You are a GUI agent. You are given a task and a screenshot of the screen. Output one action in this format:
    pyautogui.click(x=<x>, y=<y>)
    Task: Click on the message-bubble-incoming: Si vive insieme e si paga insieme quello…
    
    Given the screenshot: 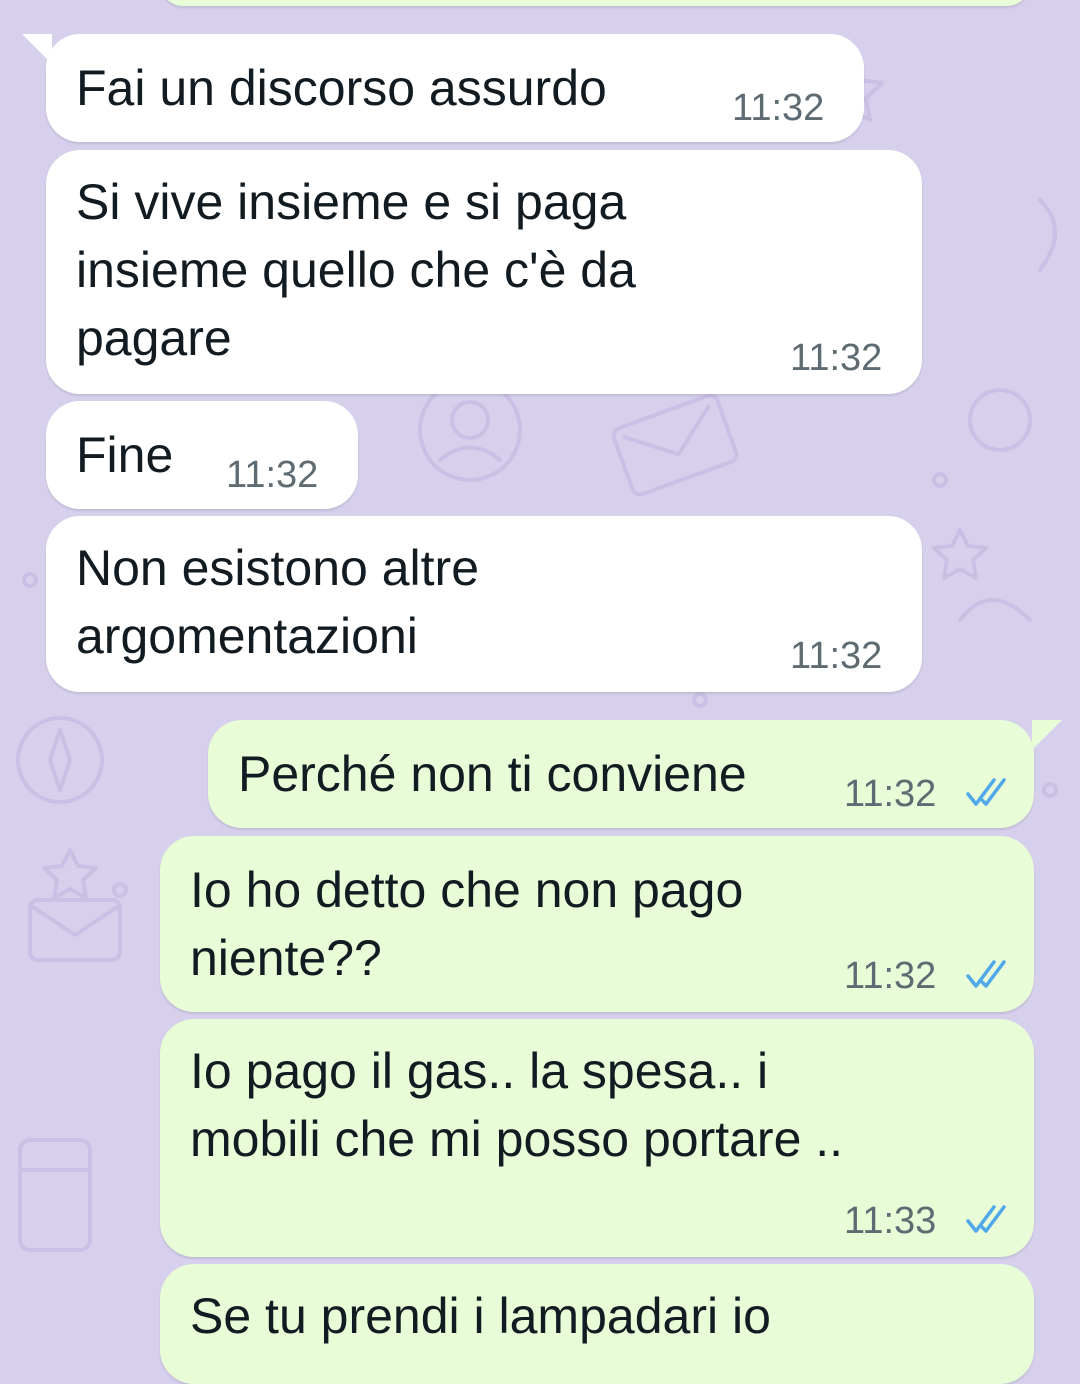 What is the action you would take?
    pyautogui.click(x=484, y=272)
    